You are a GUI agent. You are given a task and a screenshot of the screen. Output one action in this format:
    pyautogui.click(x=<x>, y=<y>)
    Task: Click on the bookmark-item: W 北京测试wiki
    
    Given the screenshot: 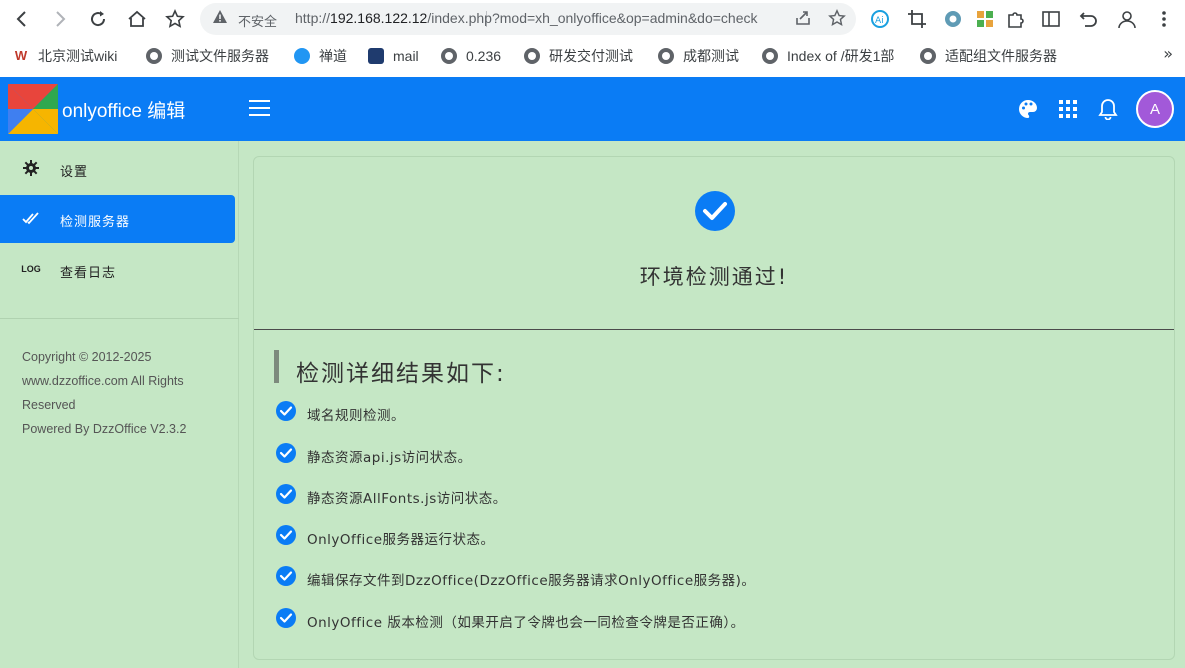 What is the action you would take?
    pyautogui.click(x=65, y=56)
    